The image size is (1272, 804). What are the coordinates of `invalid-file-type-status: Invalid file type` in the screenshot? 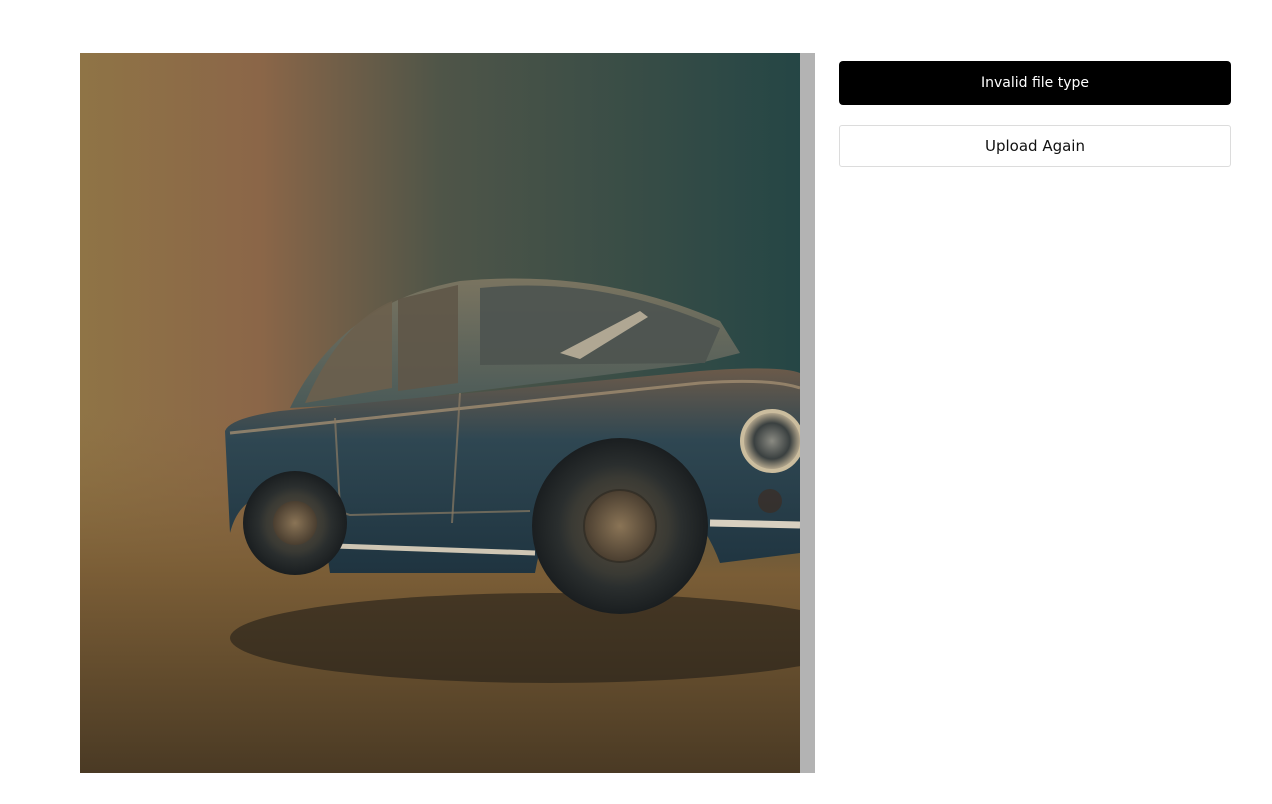 It's located at (1035, 83).